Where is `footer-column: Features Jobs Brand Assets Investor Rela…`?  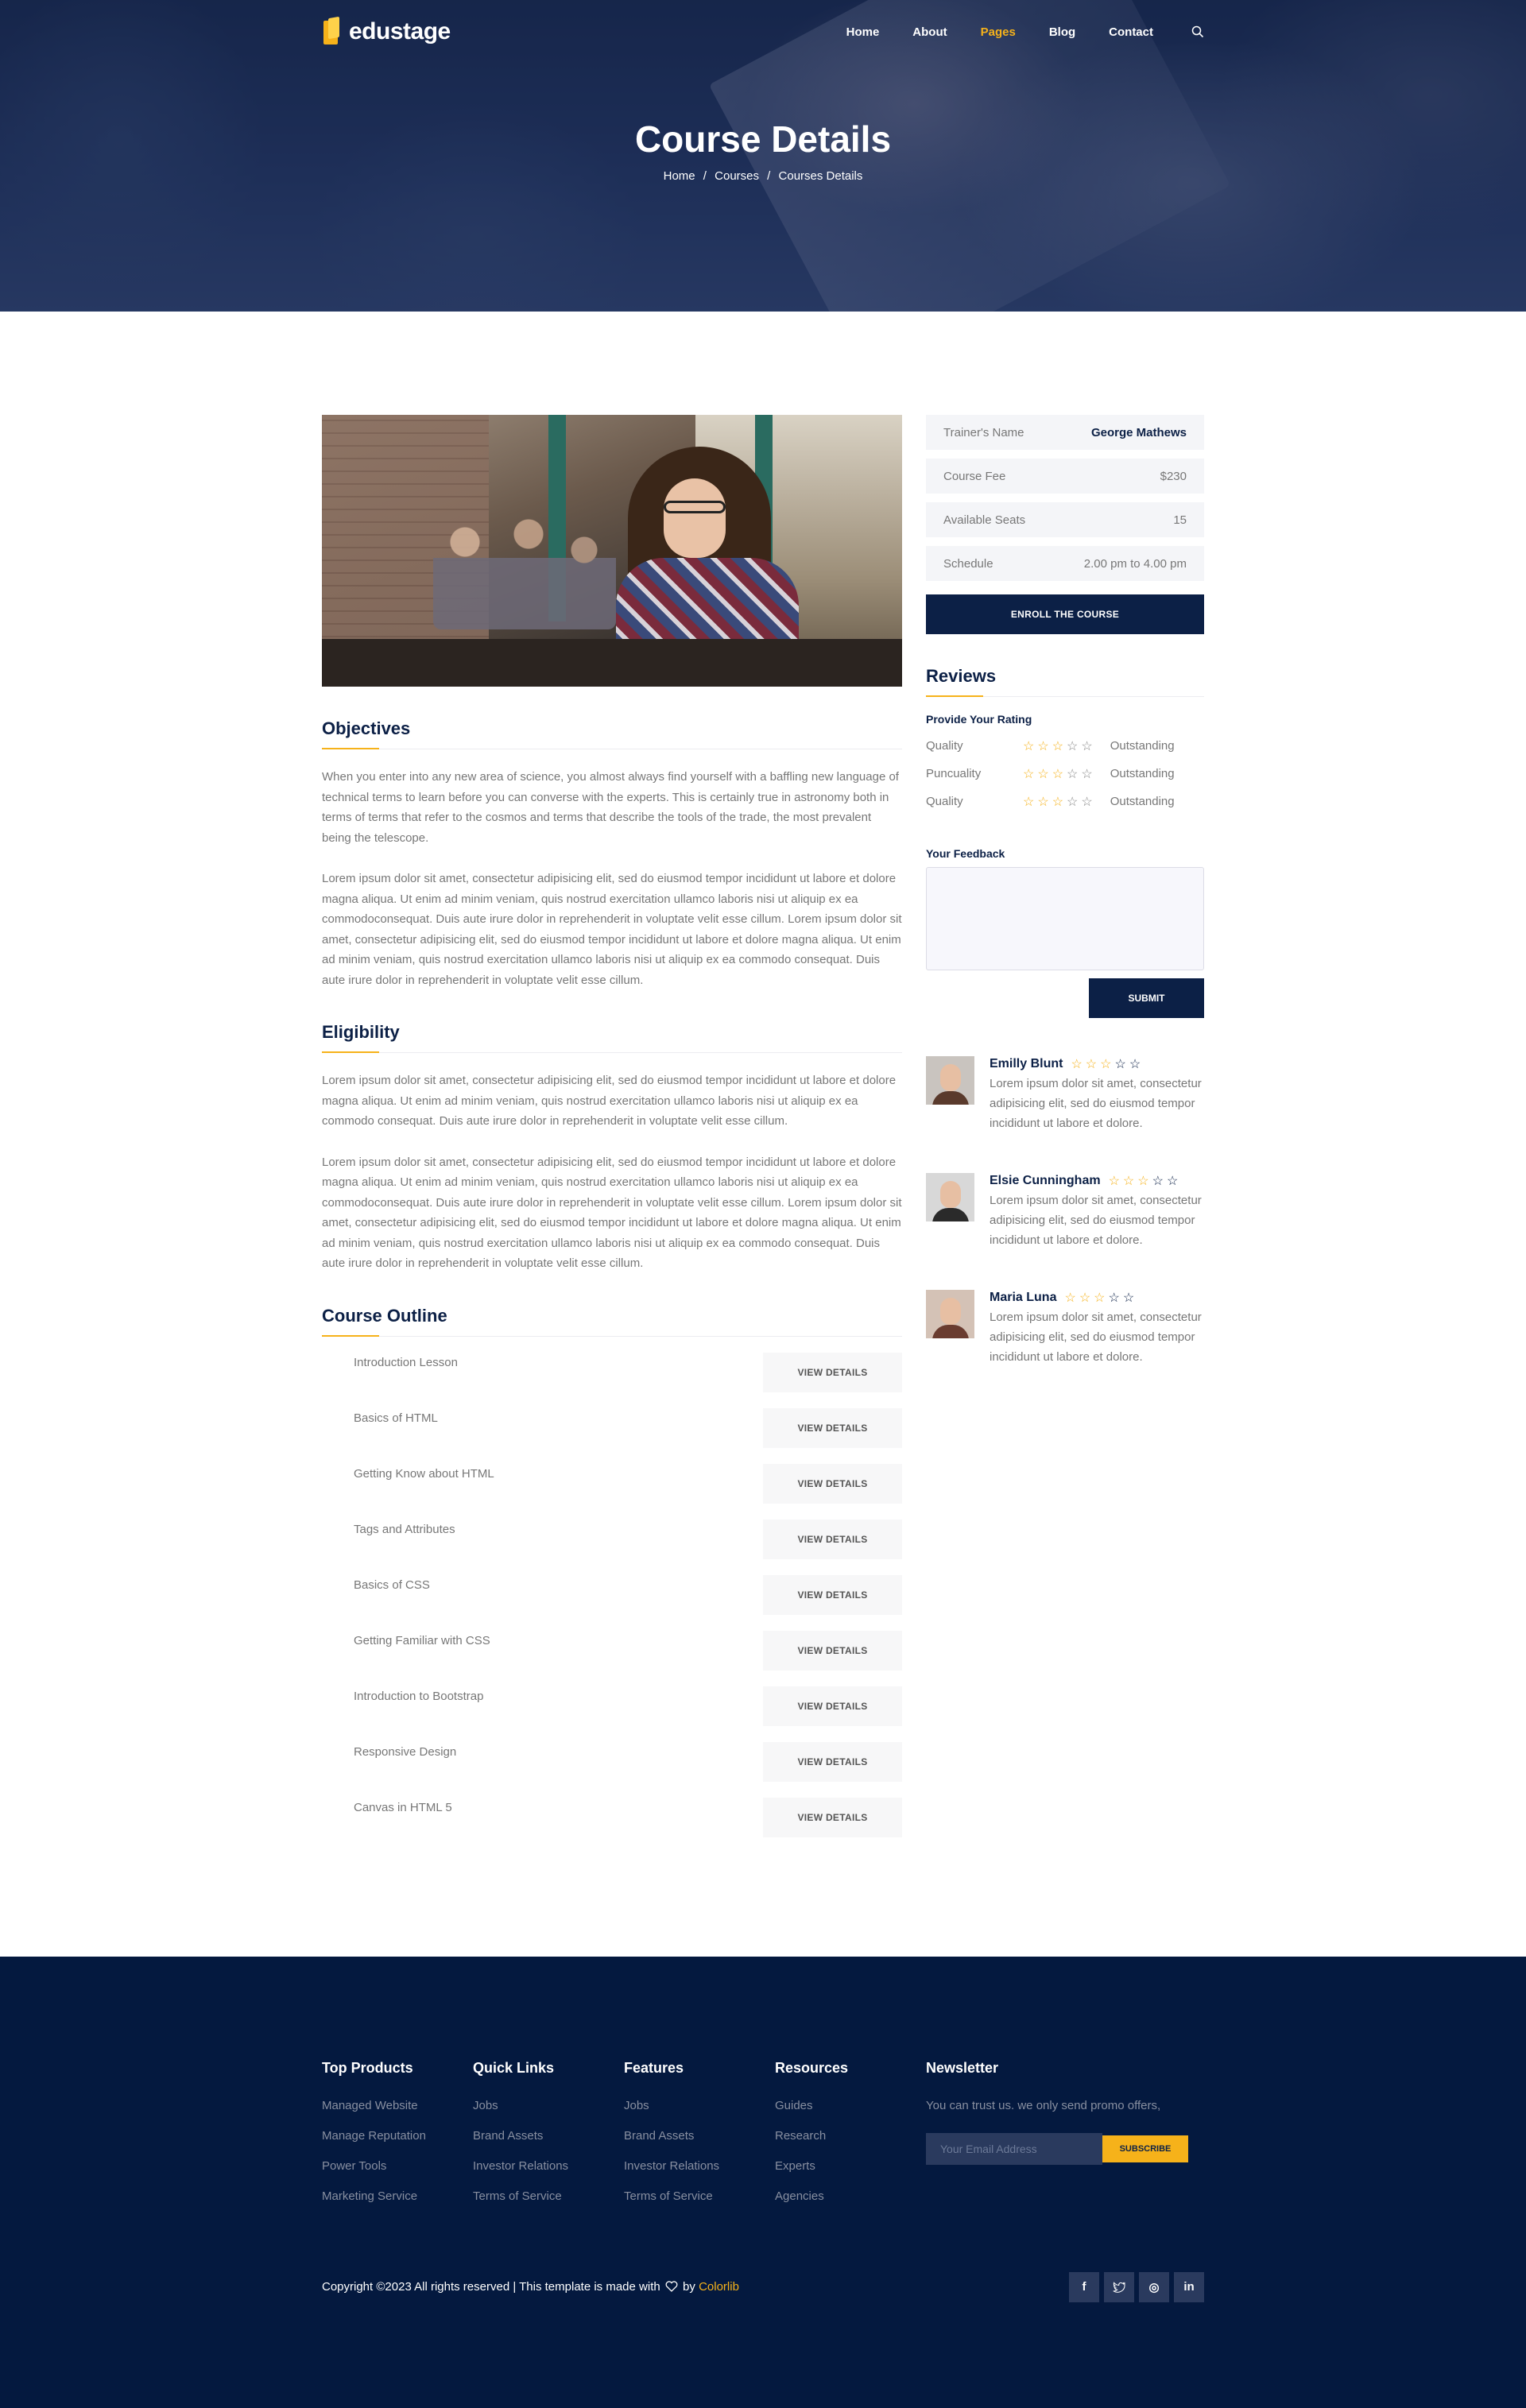 footer-column: Features Jobs Brand Assets Investor Rela… is located at coordinates (700, 2140).